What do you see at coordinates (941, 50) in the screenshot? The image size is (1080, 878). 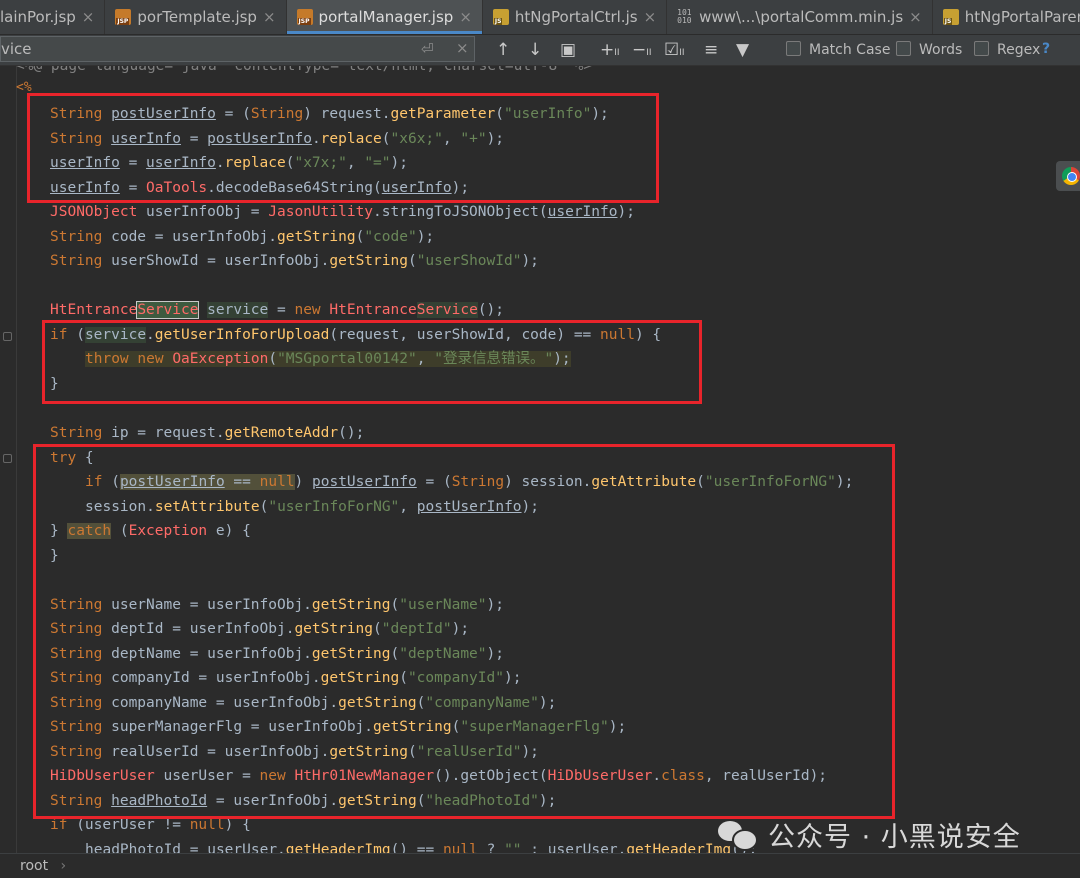 I see `words-label: Words` at bounding box center [941, 50].